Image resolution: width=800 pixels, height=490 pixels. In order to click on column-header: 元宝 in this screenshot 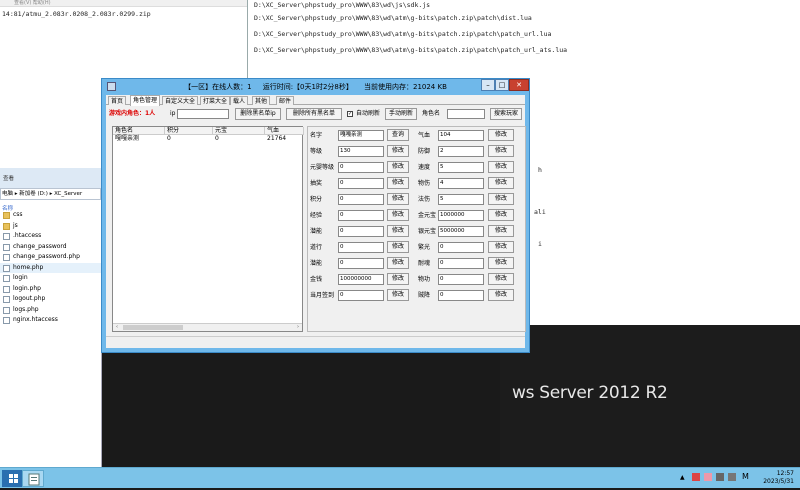, I will do `click(239, 131)`.